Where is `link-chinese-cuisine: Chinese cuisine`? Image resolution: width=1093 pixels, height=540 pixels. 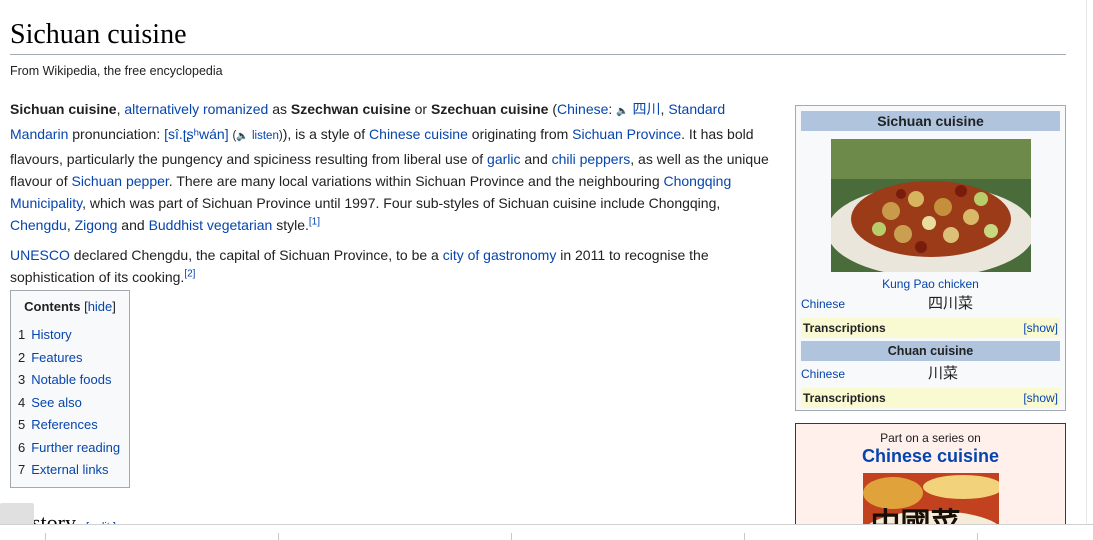
link-chinese-cuisine: Chinese cuisine is located at coordinates (418, 134).